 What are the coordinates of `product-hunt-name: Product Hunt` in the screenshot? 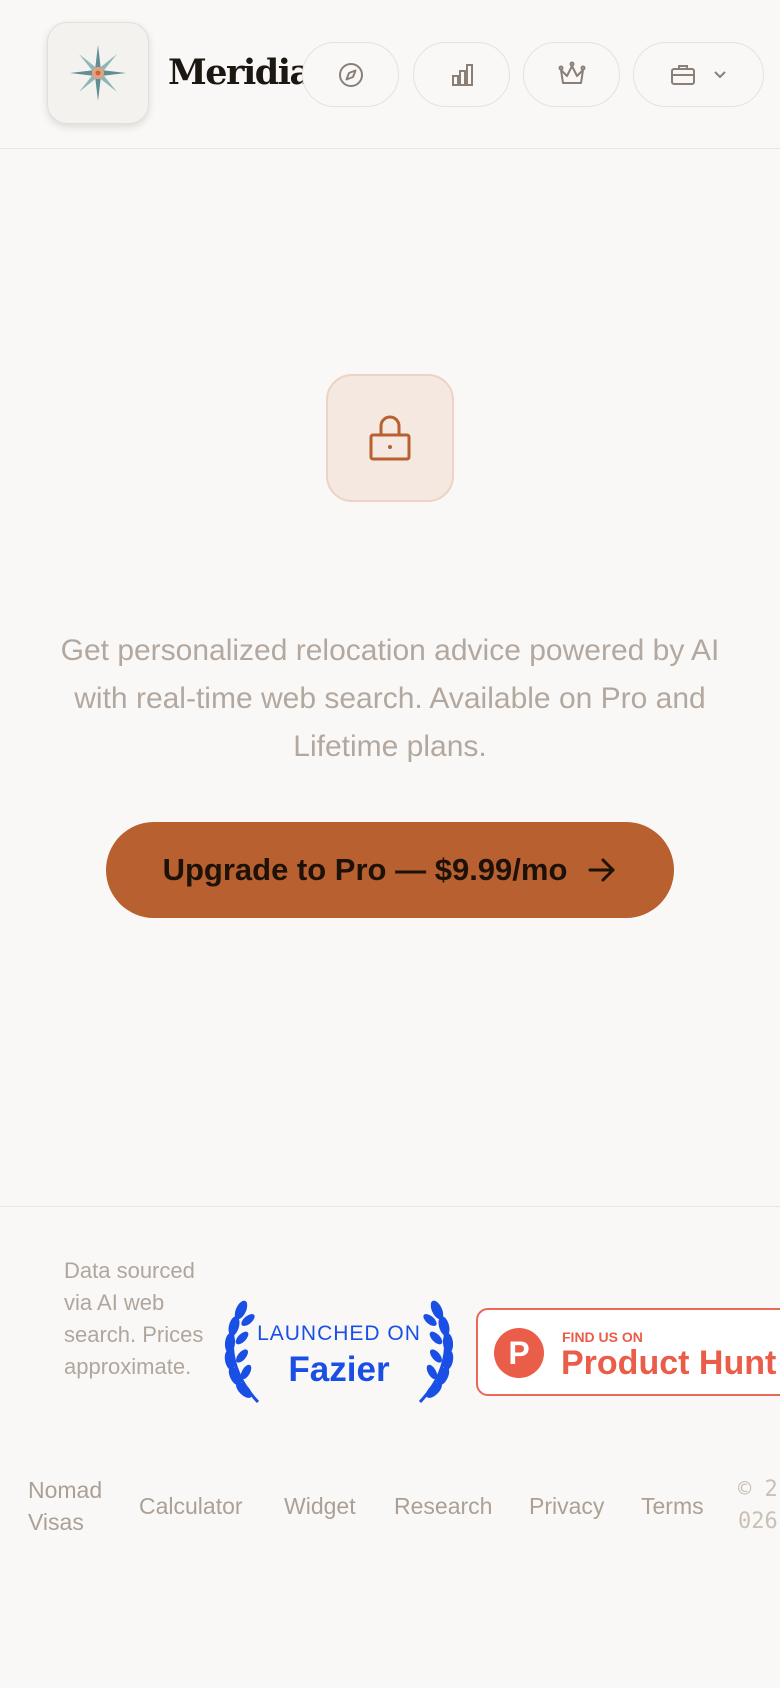 It's located at (669, 1363).